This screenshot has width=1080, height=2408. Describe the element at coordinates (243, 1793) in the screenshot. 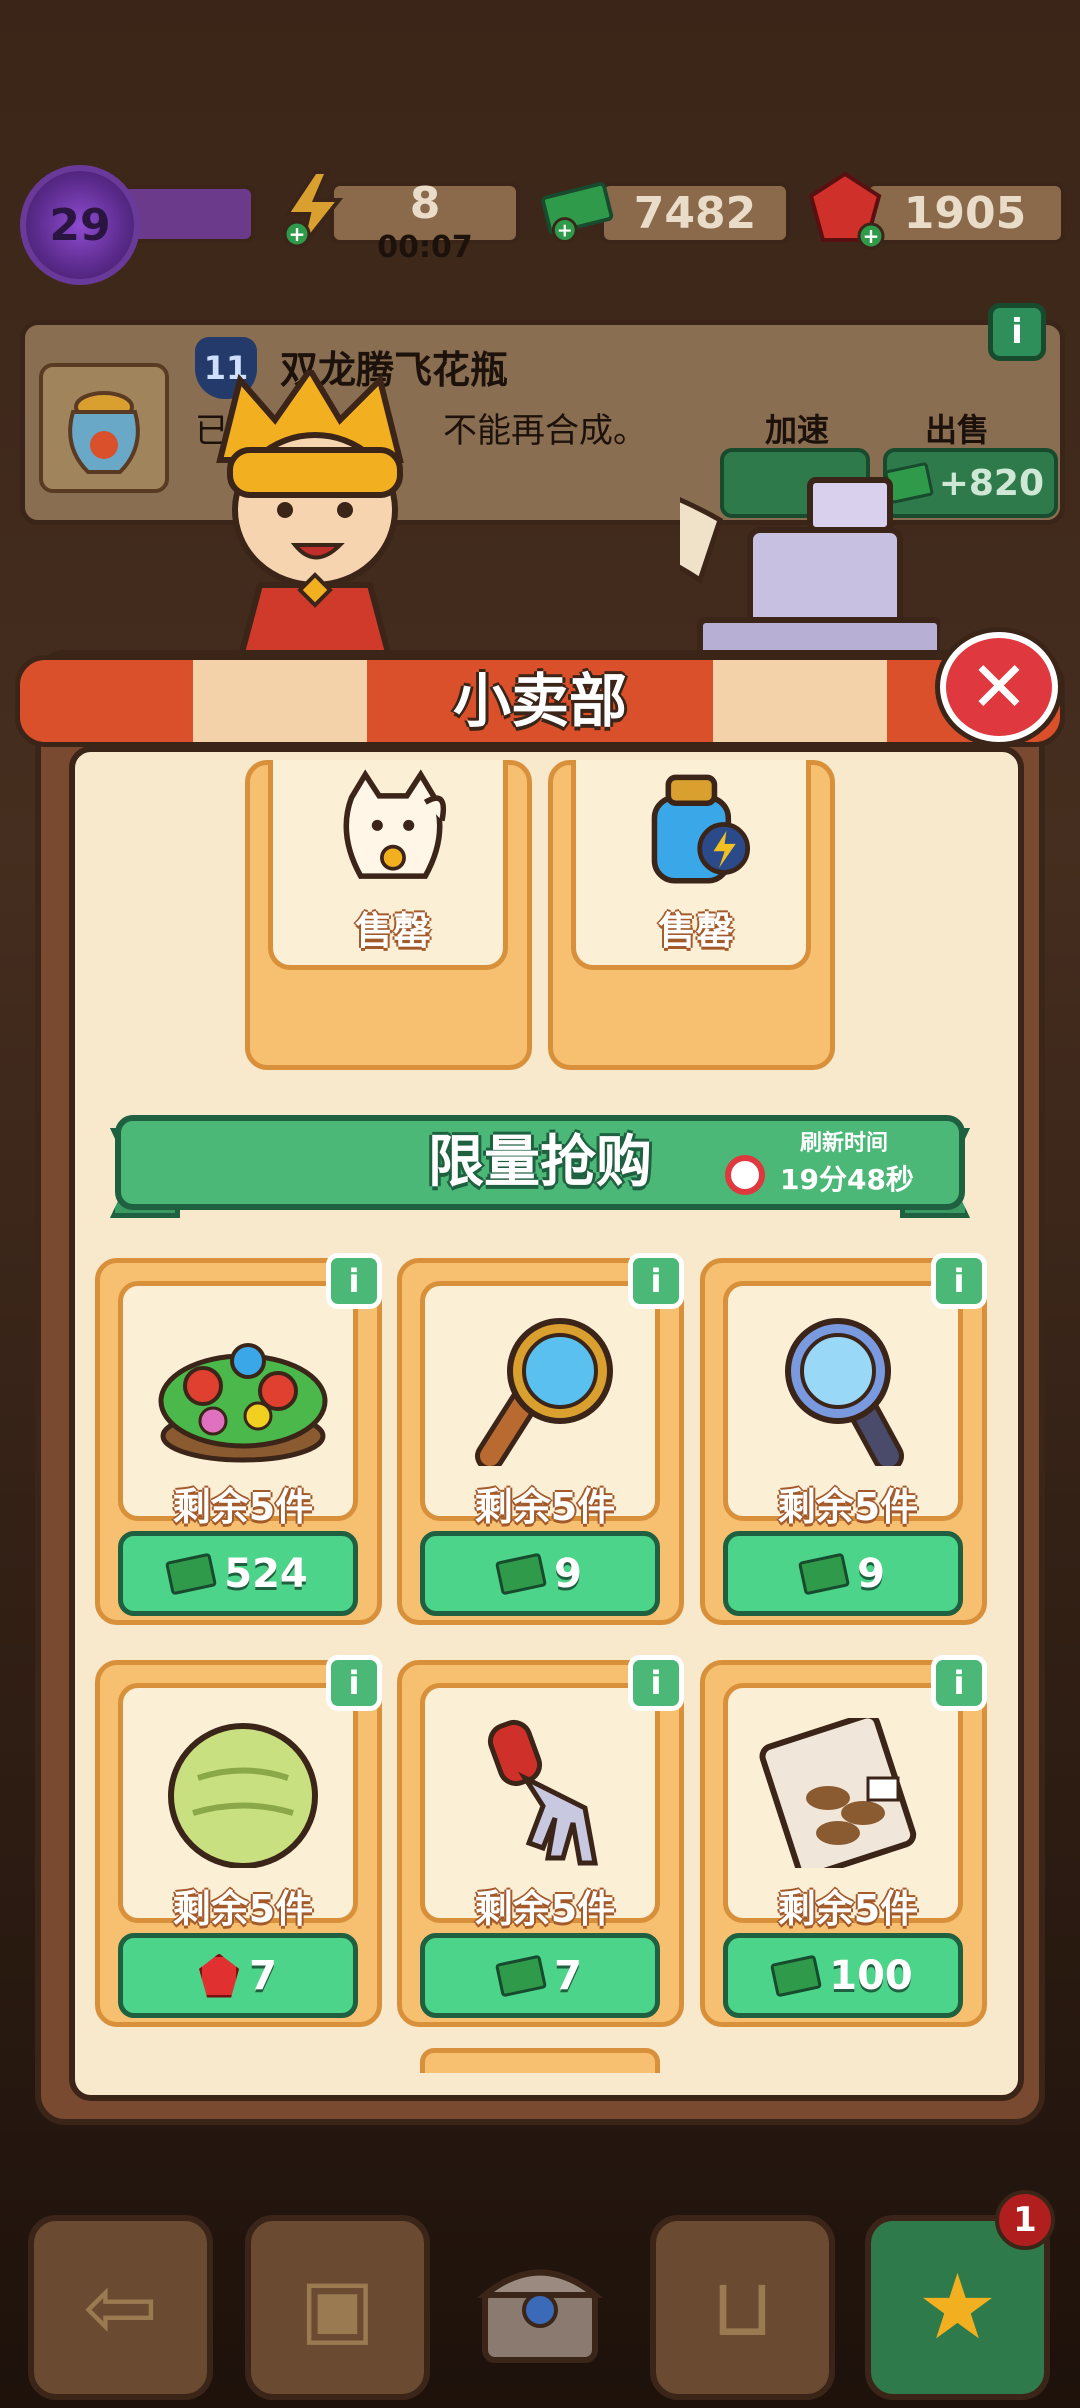

I see `melon-icon` at that location.